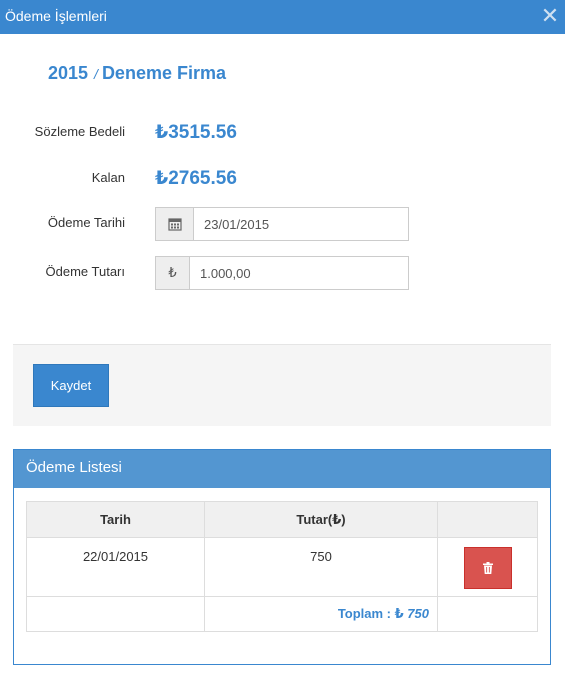  Describe the element at coordinates (86, 222) in the screenshot. I see `payment-date-label: Ödeme Tarihi` at that location.